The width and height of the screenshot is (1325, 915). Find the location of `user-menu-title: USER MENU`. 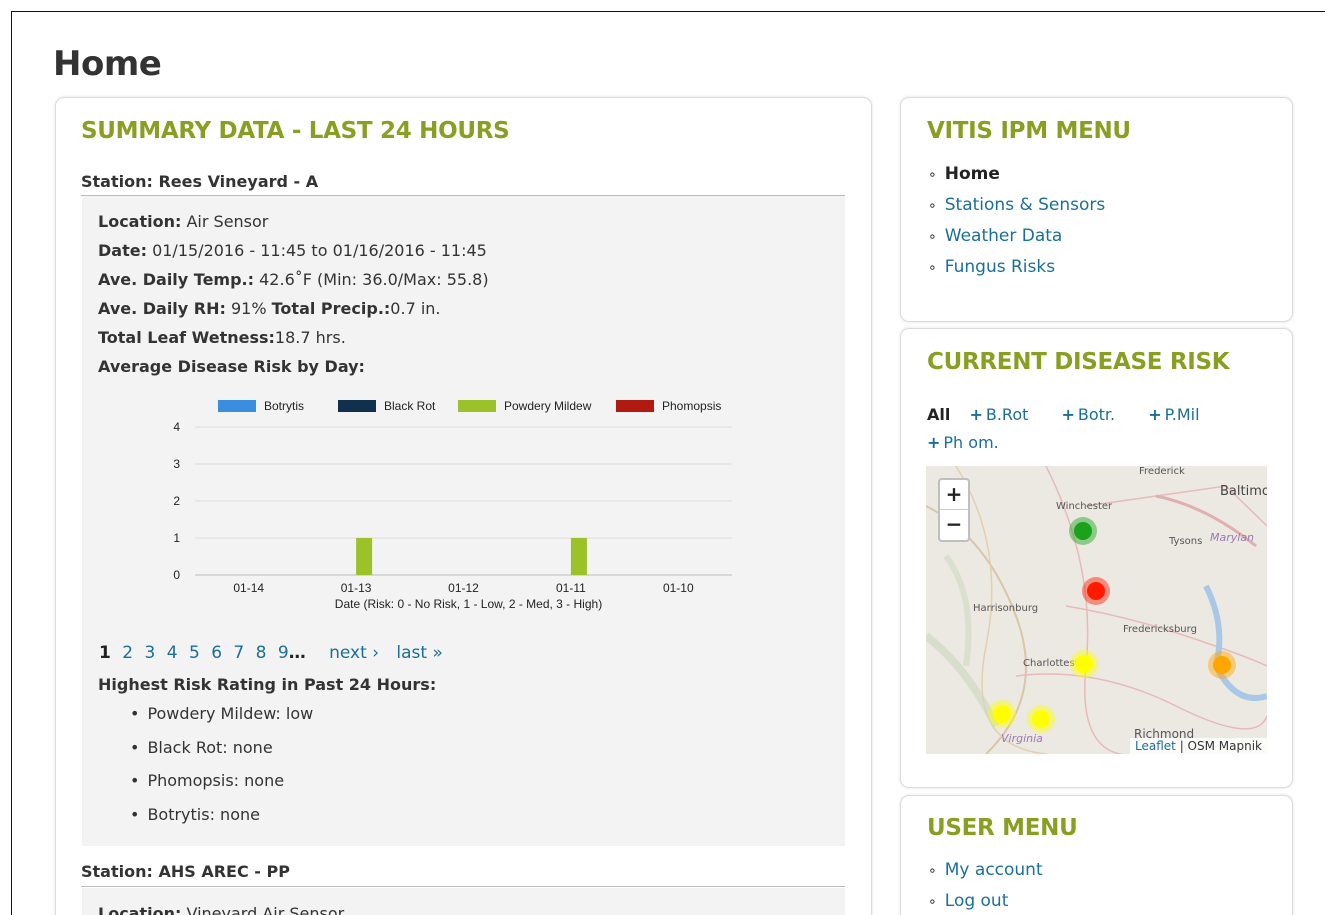

user-menu-title: USER MENU is located at coordinates (1002, 828).